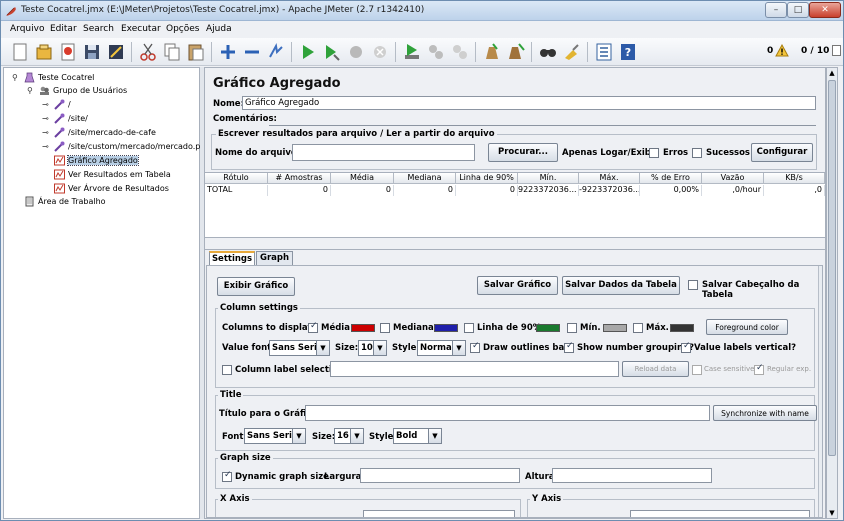 This screenshot has height=521, width=844. Describe the element at coordinates (686, 347) in the screenshot. I see `value-labels-vertical-checkbox` at that location.